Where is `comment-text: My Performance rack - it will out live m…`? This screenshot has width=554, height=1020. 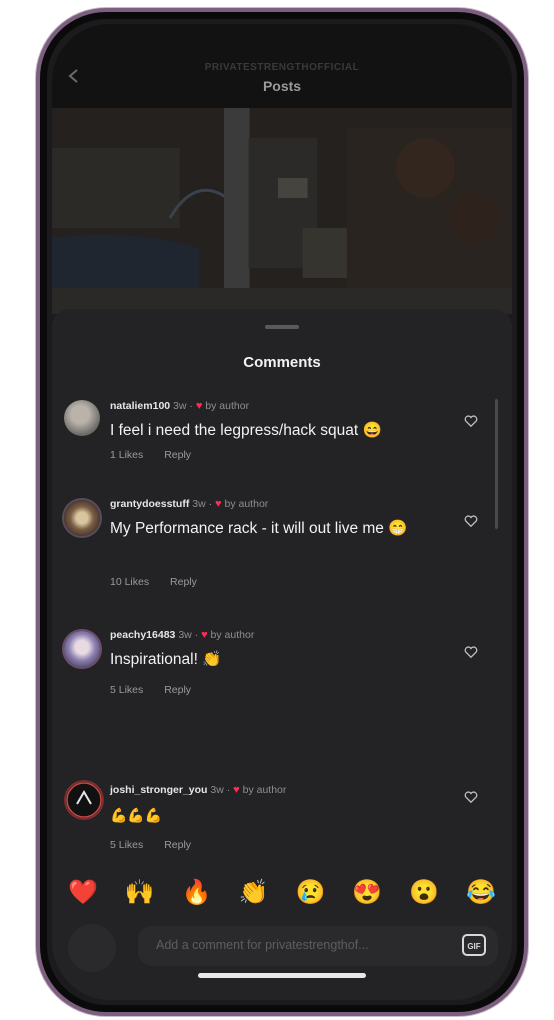 comment-text: My Performance rack - it will out live m… is located at coordinates (259, 528).